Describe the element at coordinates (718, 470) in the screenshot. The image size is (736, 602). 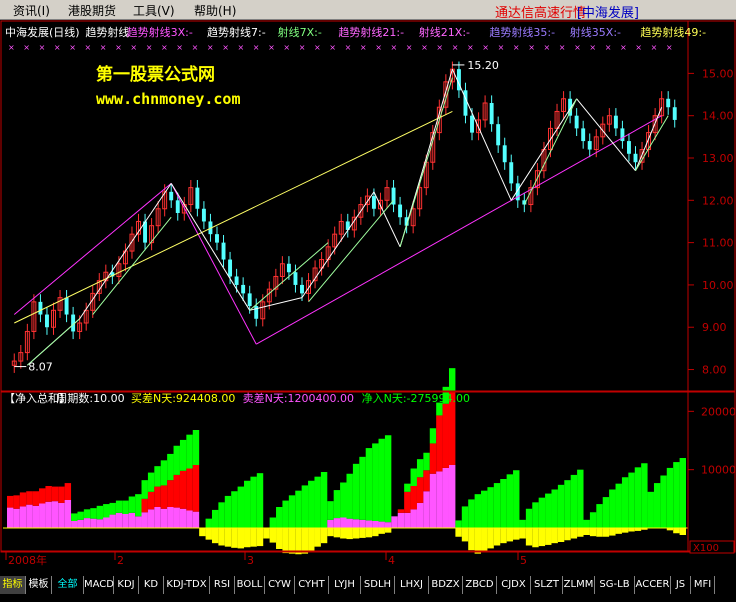
I see `flow-tick-label: 10000` at that location.